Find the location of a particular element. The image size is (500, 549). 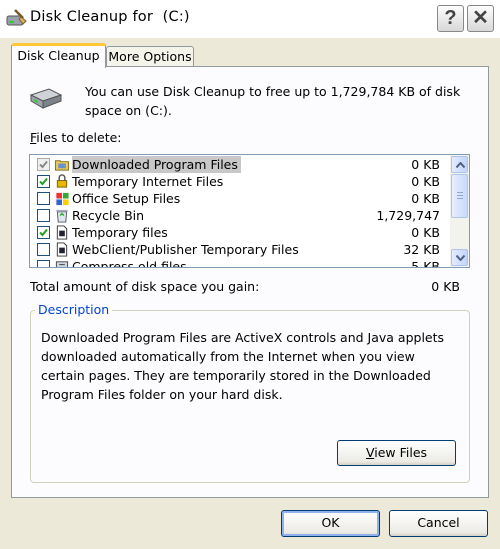

scroll-up-button is located at coordinates (459, 164).